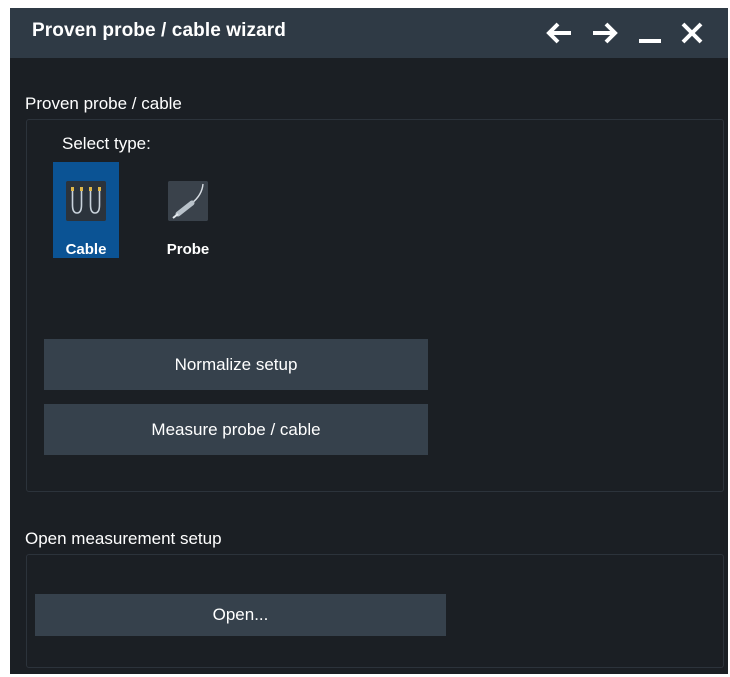 This screenshot has height=677, width=730. I want to click on normalize-setup-button: Normalize setup, so click(236, 364).